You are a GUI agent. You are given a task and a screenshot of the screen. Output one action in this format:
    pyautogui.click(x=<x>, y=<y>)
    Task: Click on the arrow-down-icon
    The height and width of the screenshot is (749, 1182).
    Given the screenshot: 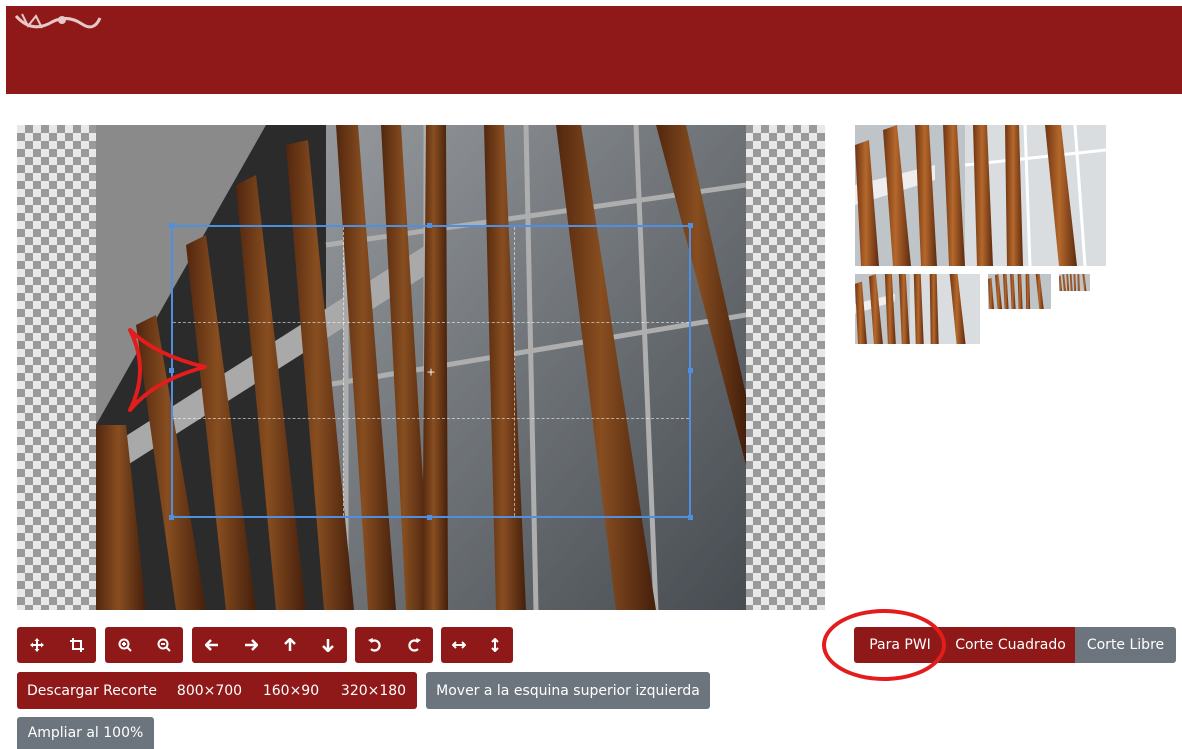 What is the action you would take?
    pyautogui.click(x=328, y=645)
    